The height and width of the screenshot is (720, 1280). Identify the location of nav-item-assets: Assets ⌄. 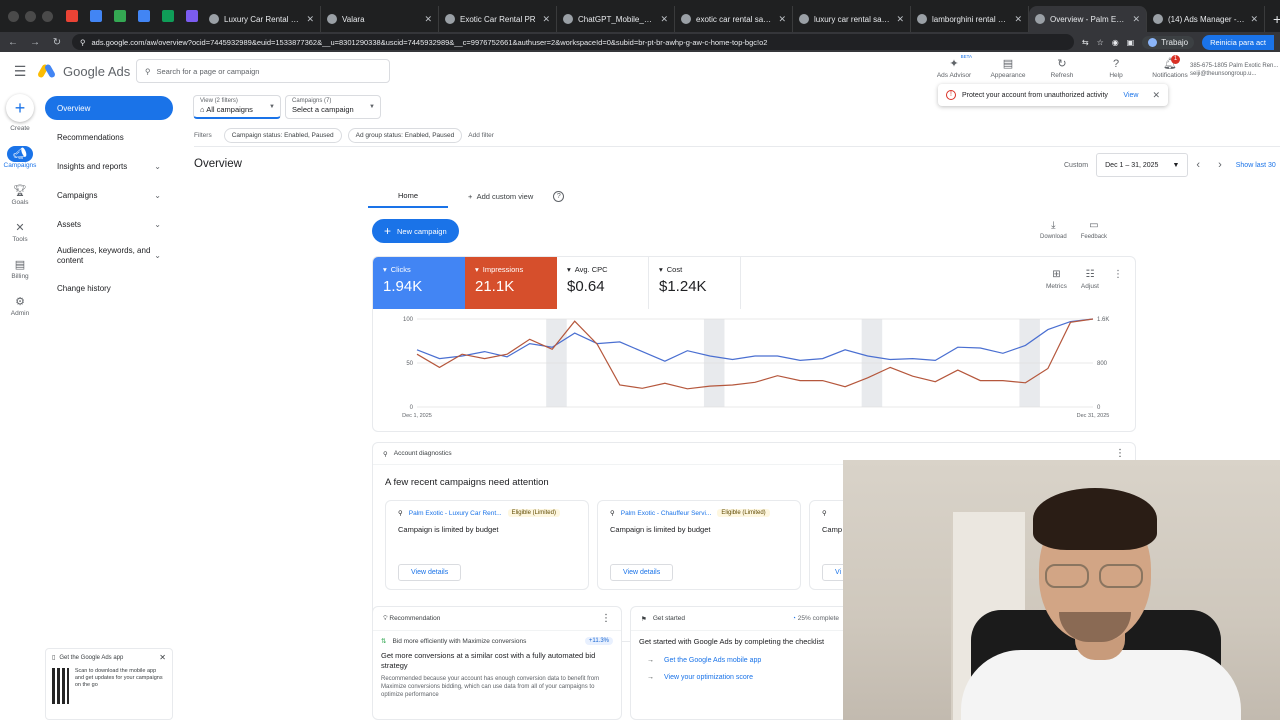
(109, 224).